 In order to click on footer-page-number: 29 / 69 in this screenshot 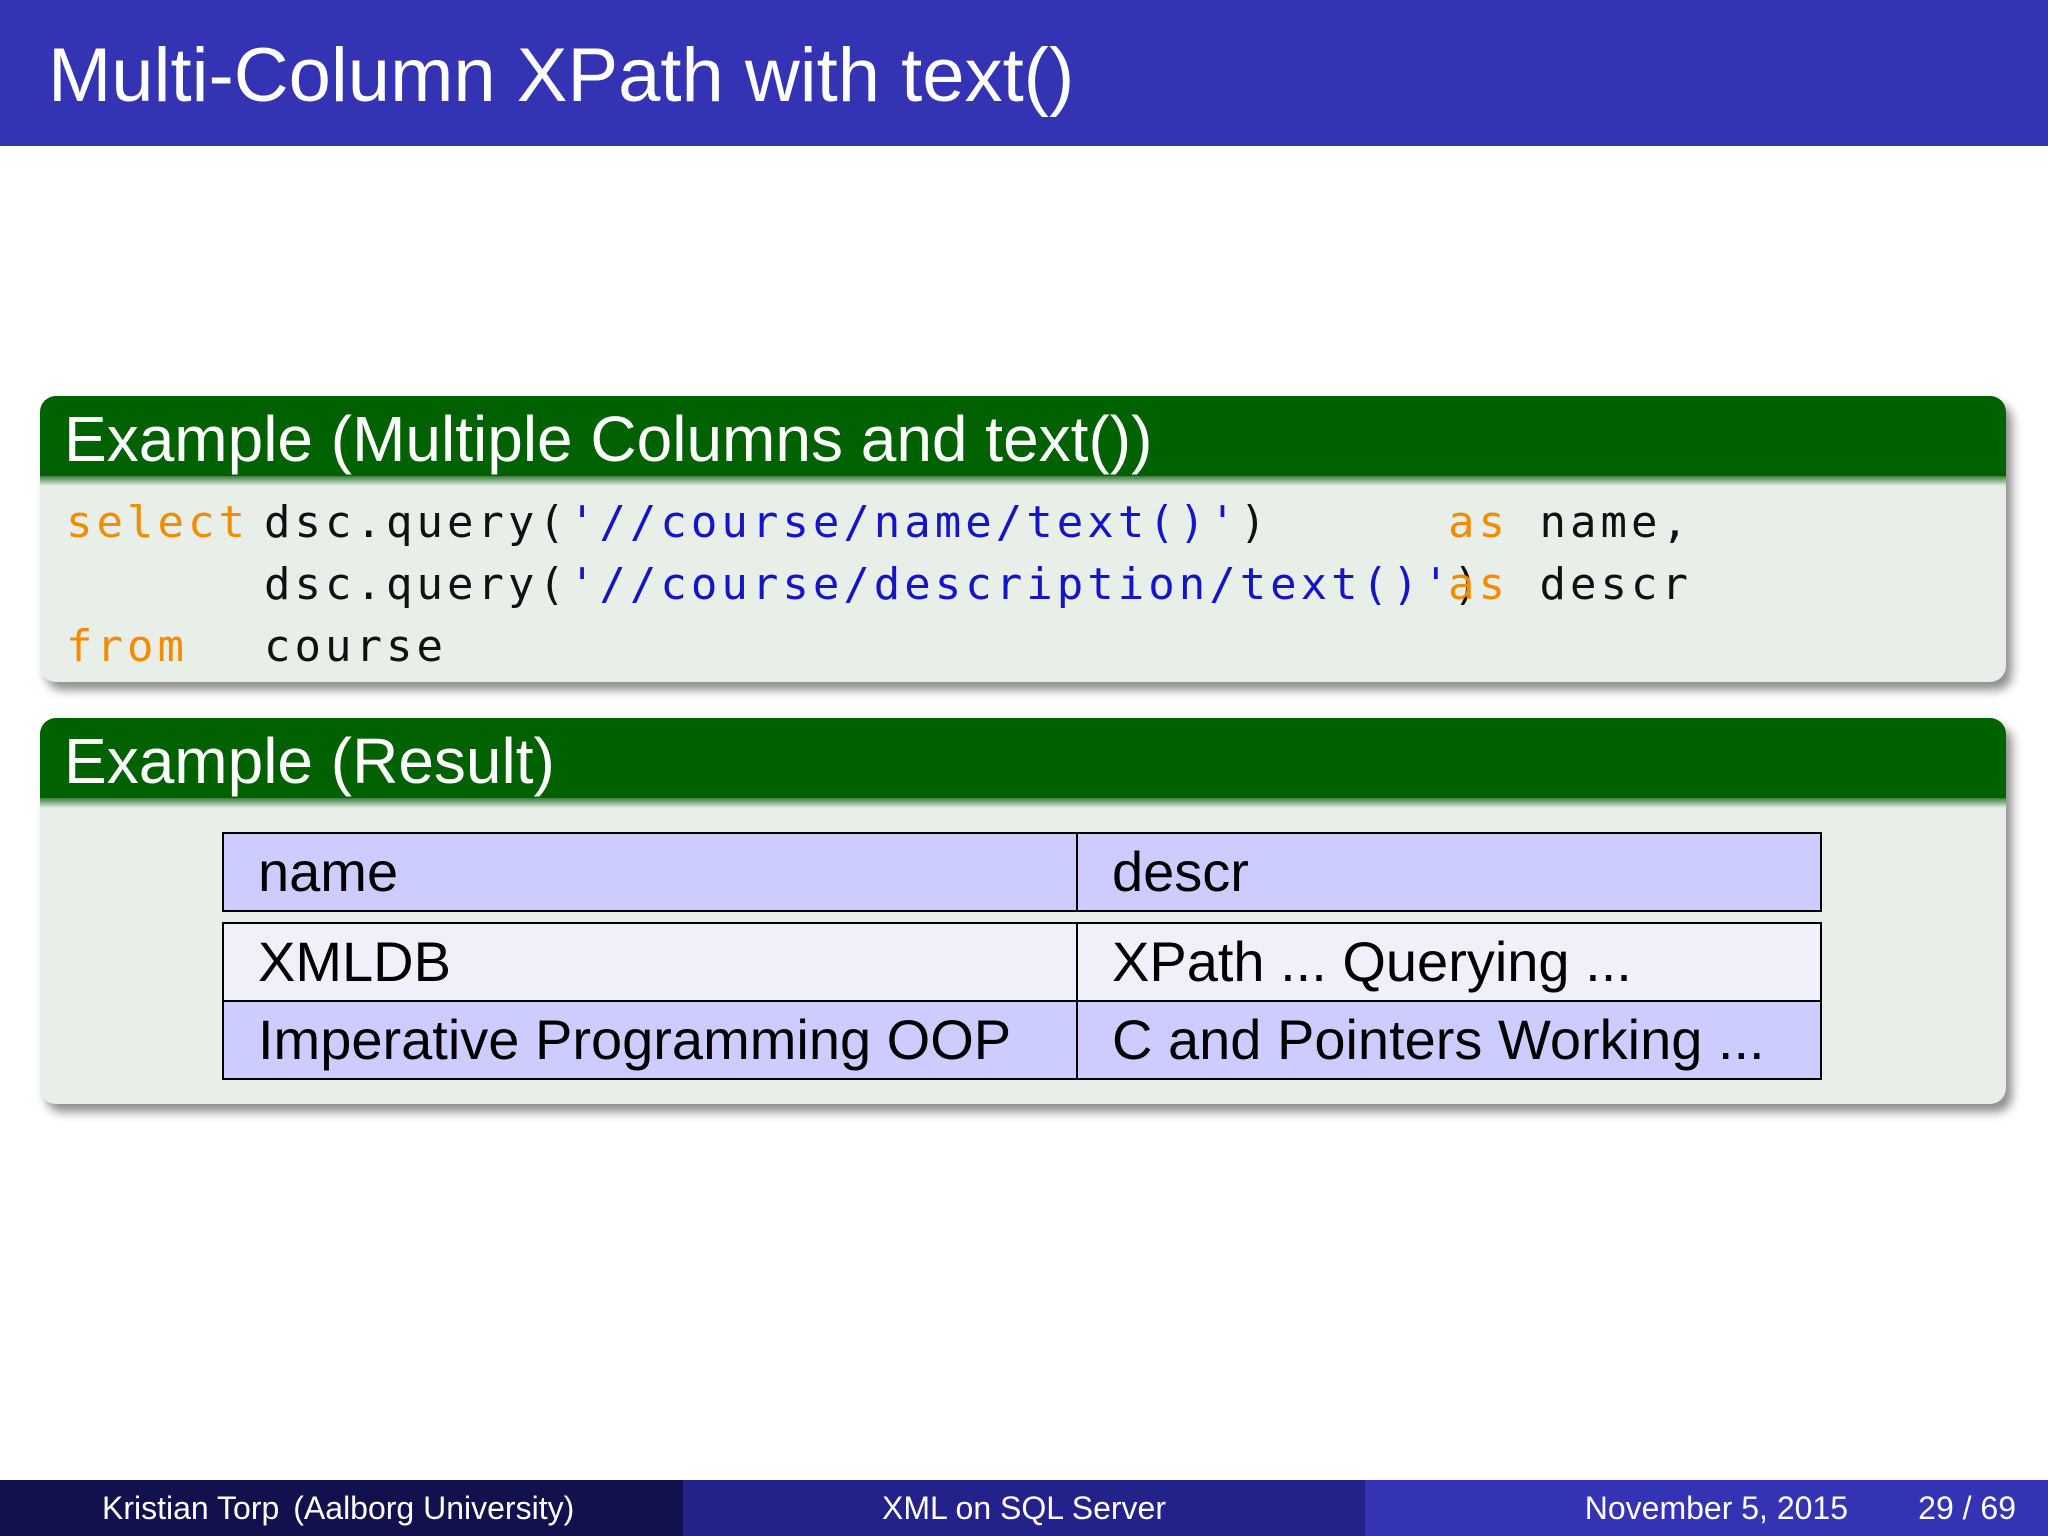, I will do `click(1967, 1508)`.